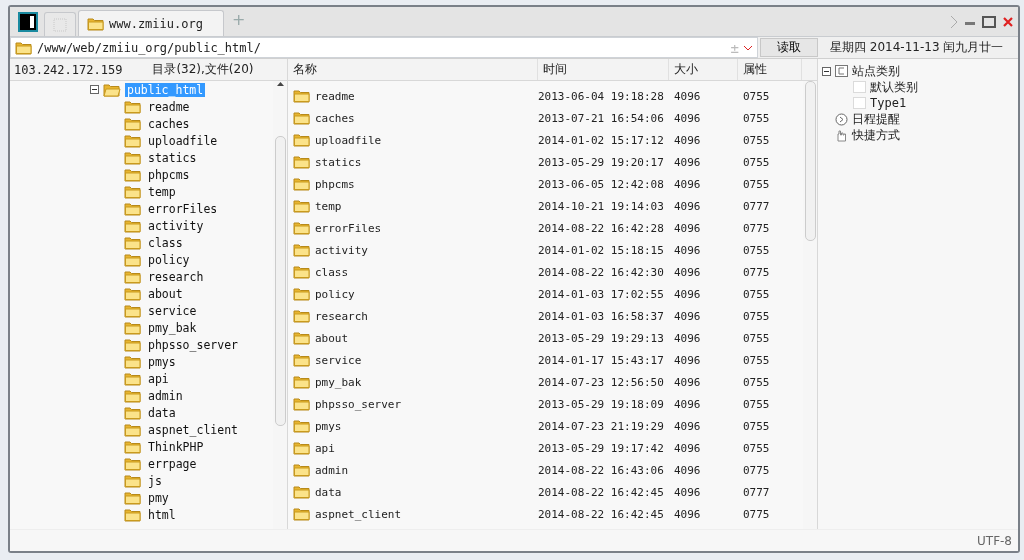  What do you see at coordinates (169, 106) in the screenshot?
I see `tree-item: readme` at bounding box center [169, 106].